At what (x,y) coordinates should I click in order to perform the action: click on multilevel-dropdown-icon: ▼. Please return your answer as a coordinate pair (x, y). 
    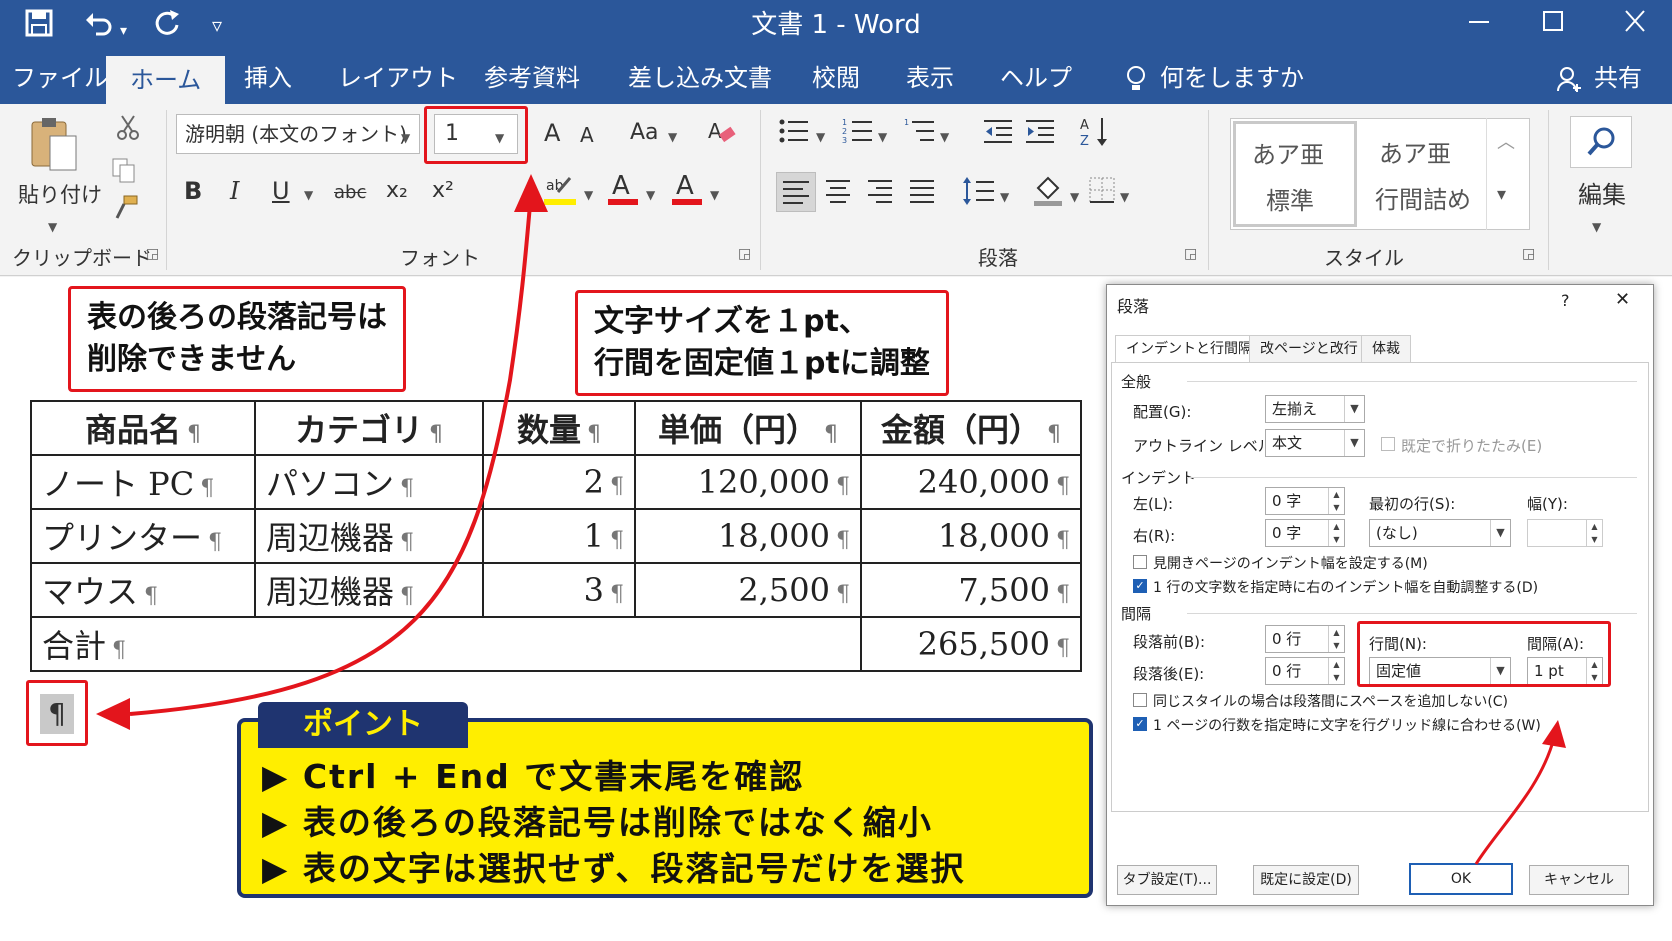
    Looking at the image, I should click on (944, 135).